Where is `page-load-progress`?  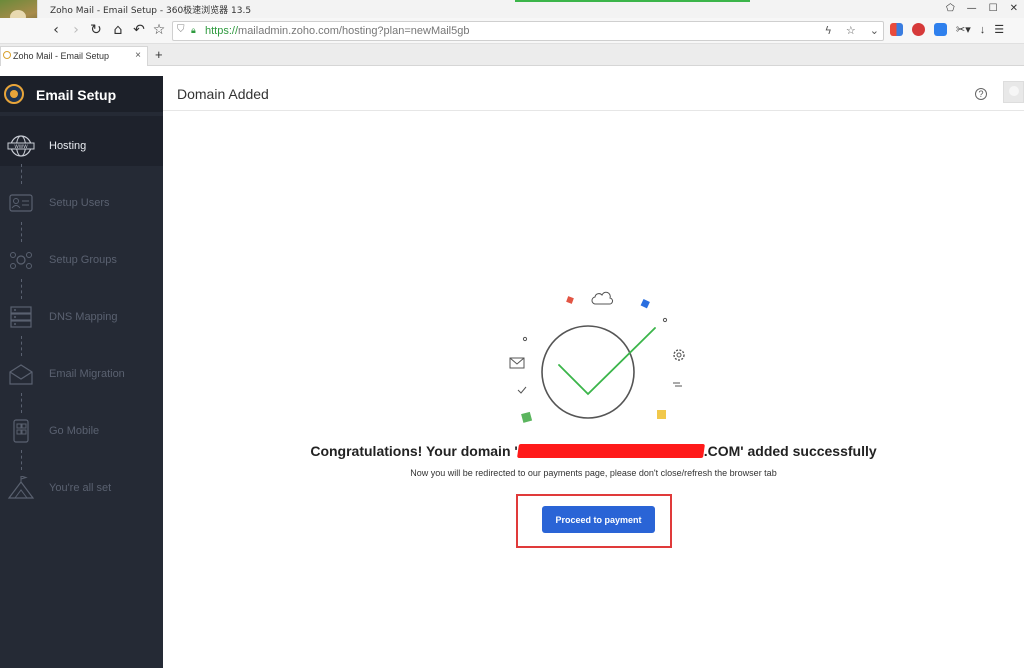
page-load-progress is located at coordinates (632, 1).